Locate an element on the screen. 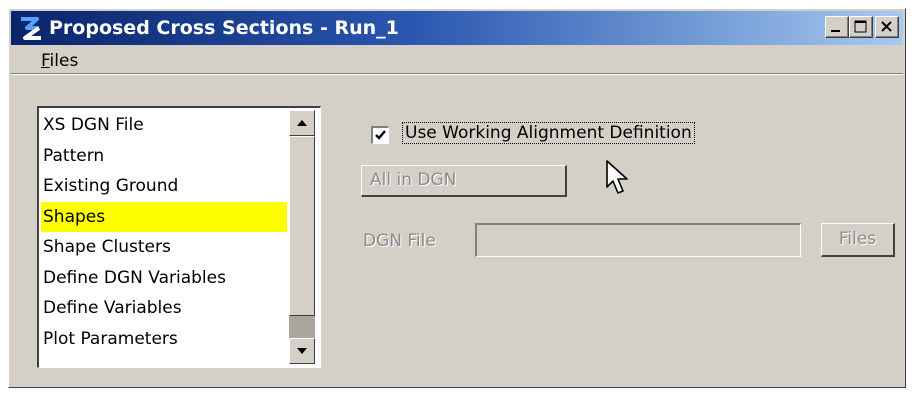 The height and width of the screenshot is (396, 914). close-icon is located at coordinates (886, 26).